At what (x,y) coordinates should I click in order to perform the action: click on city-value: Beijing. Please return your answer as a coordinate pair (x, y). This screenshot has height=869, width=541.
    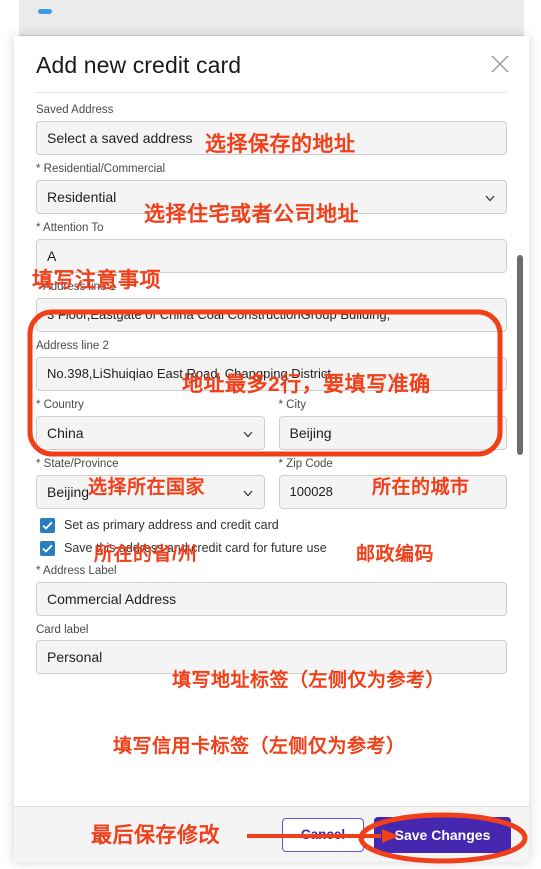
    Looking at the image, I should click on (310, 432).